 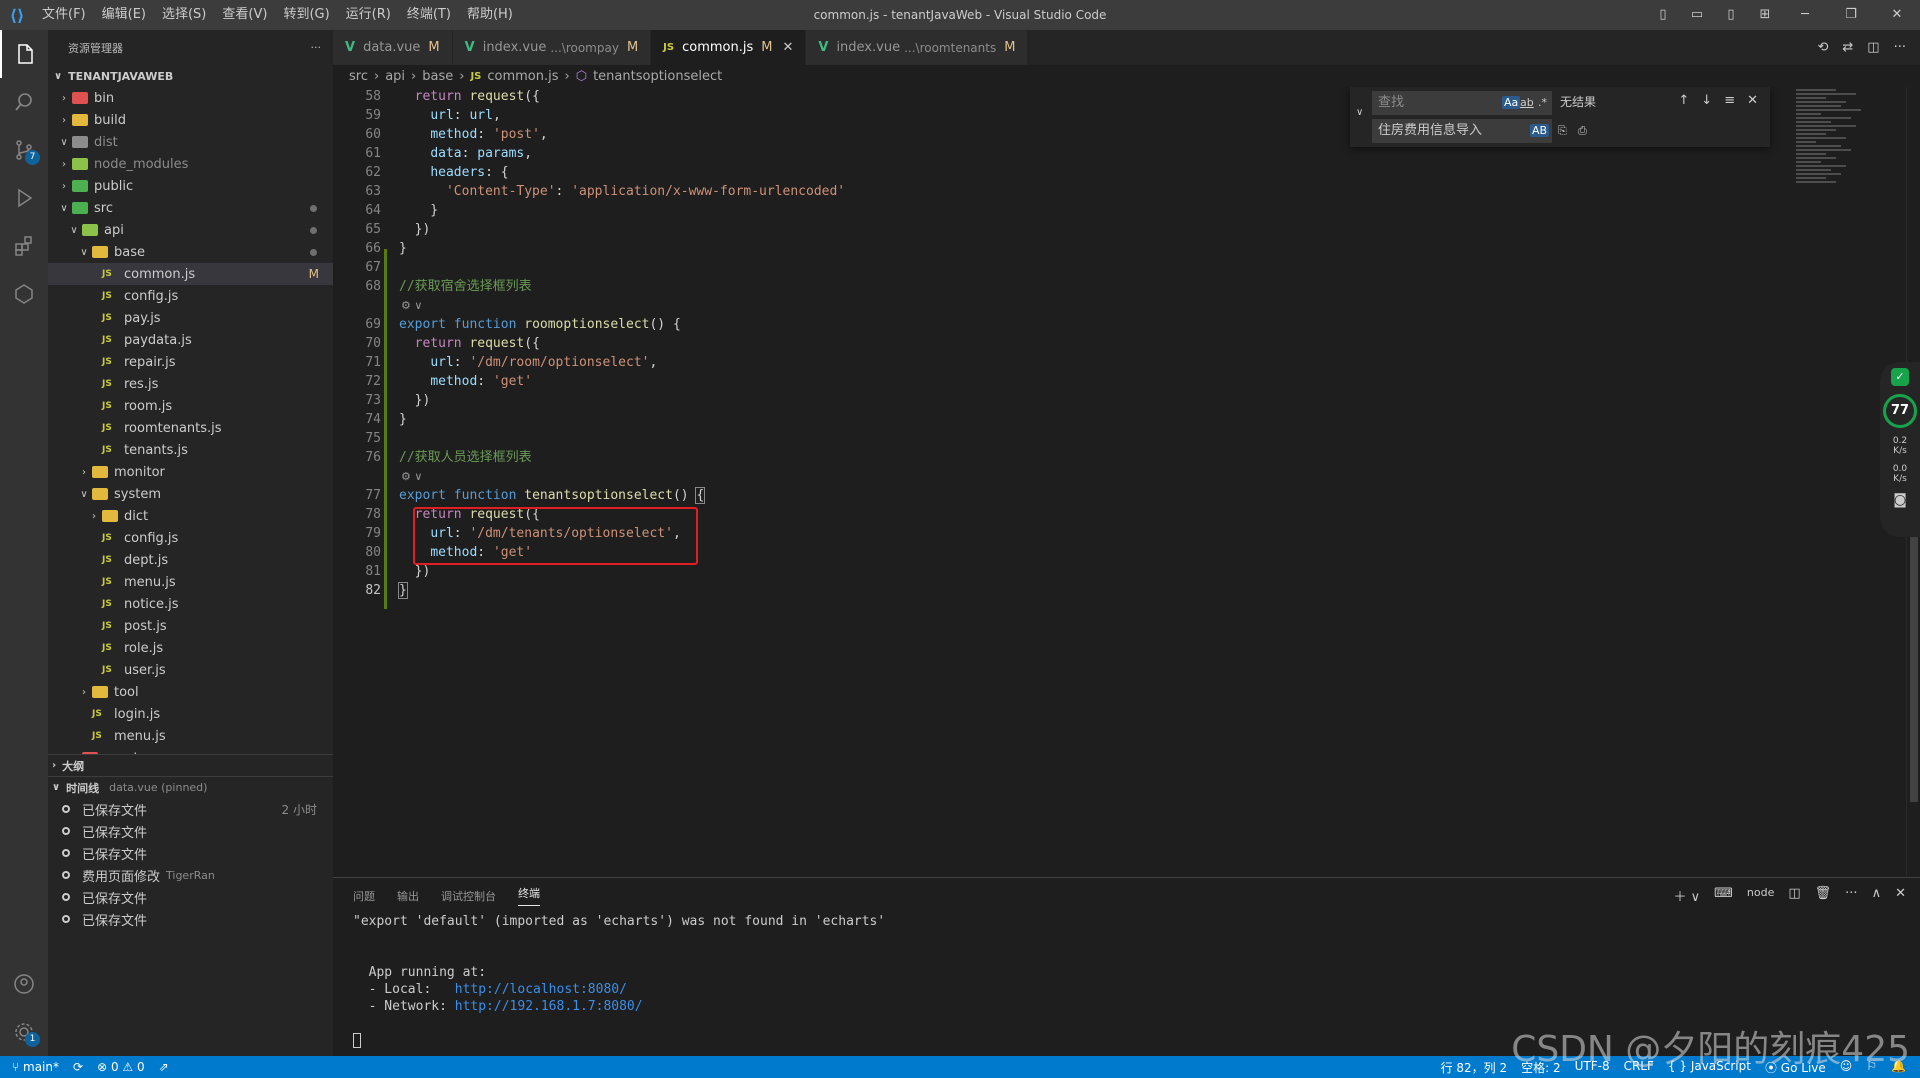 I want to click on tree-file: JS res.js, so click(x=190, y=384).